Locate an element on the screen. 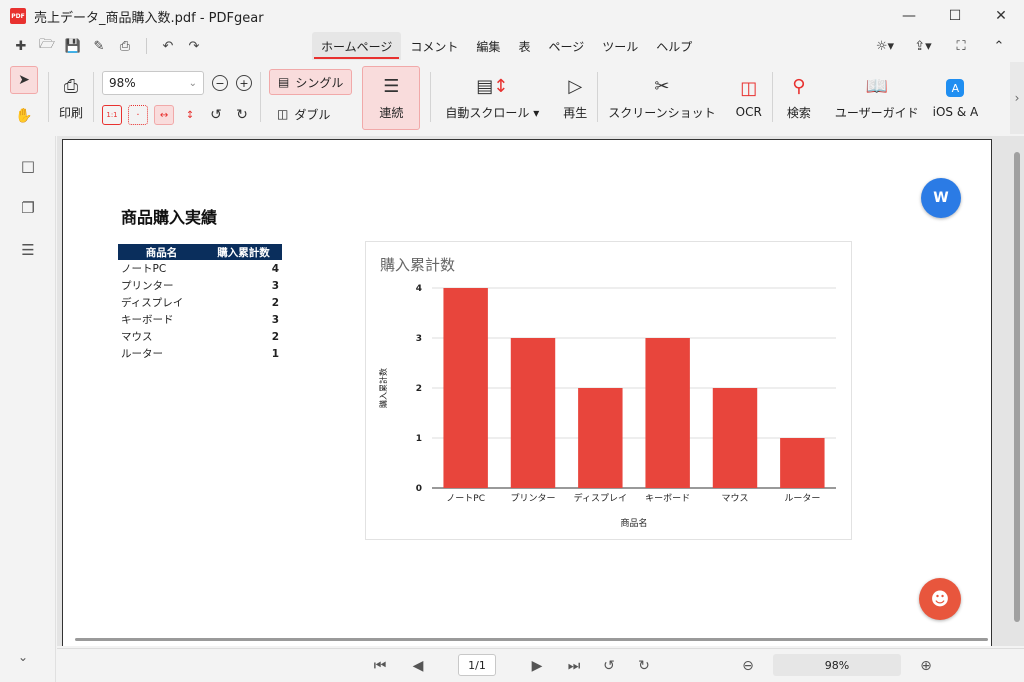  status-zoom-out-icon: ⊖ is located at coordinates (748, 666).